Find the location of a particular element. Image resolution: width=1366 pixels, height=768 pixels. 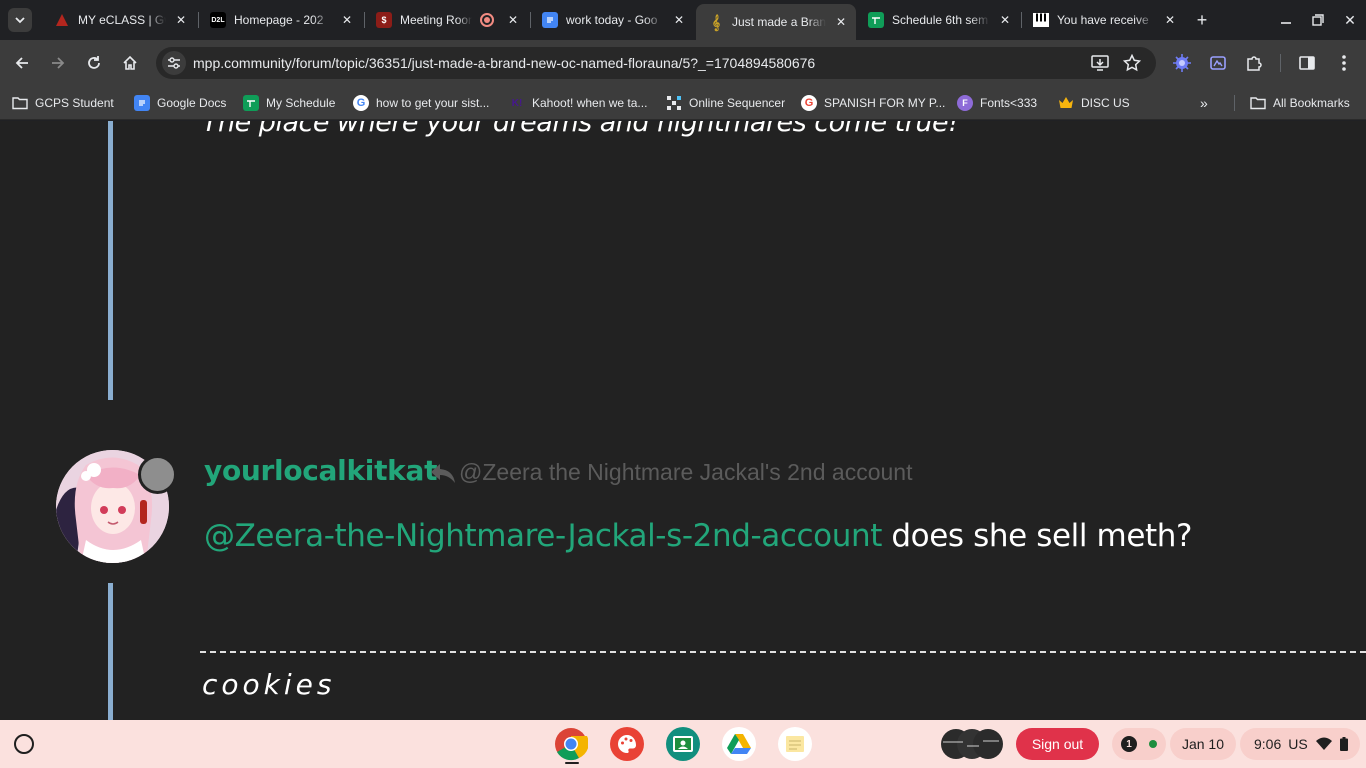

notification-tray: 1 is located at coordinates (1139, 744).